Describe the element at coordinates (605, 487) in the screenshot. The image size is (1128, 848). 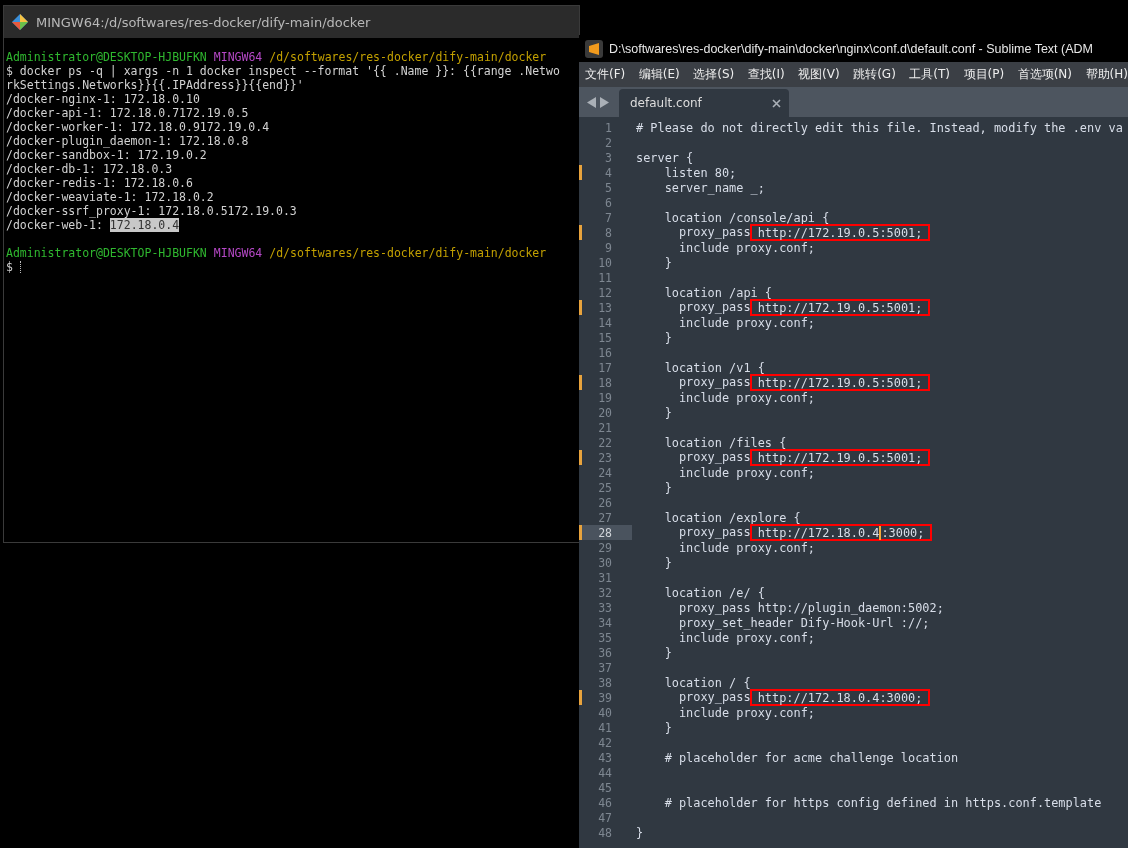
I see `line-number: 25` at that location.